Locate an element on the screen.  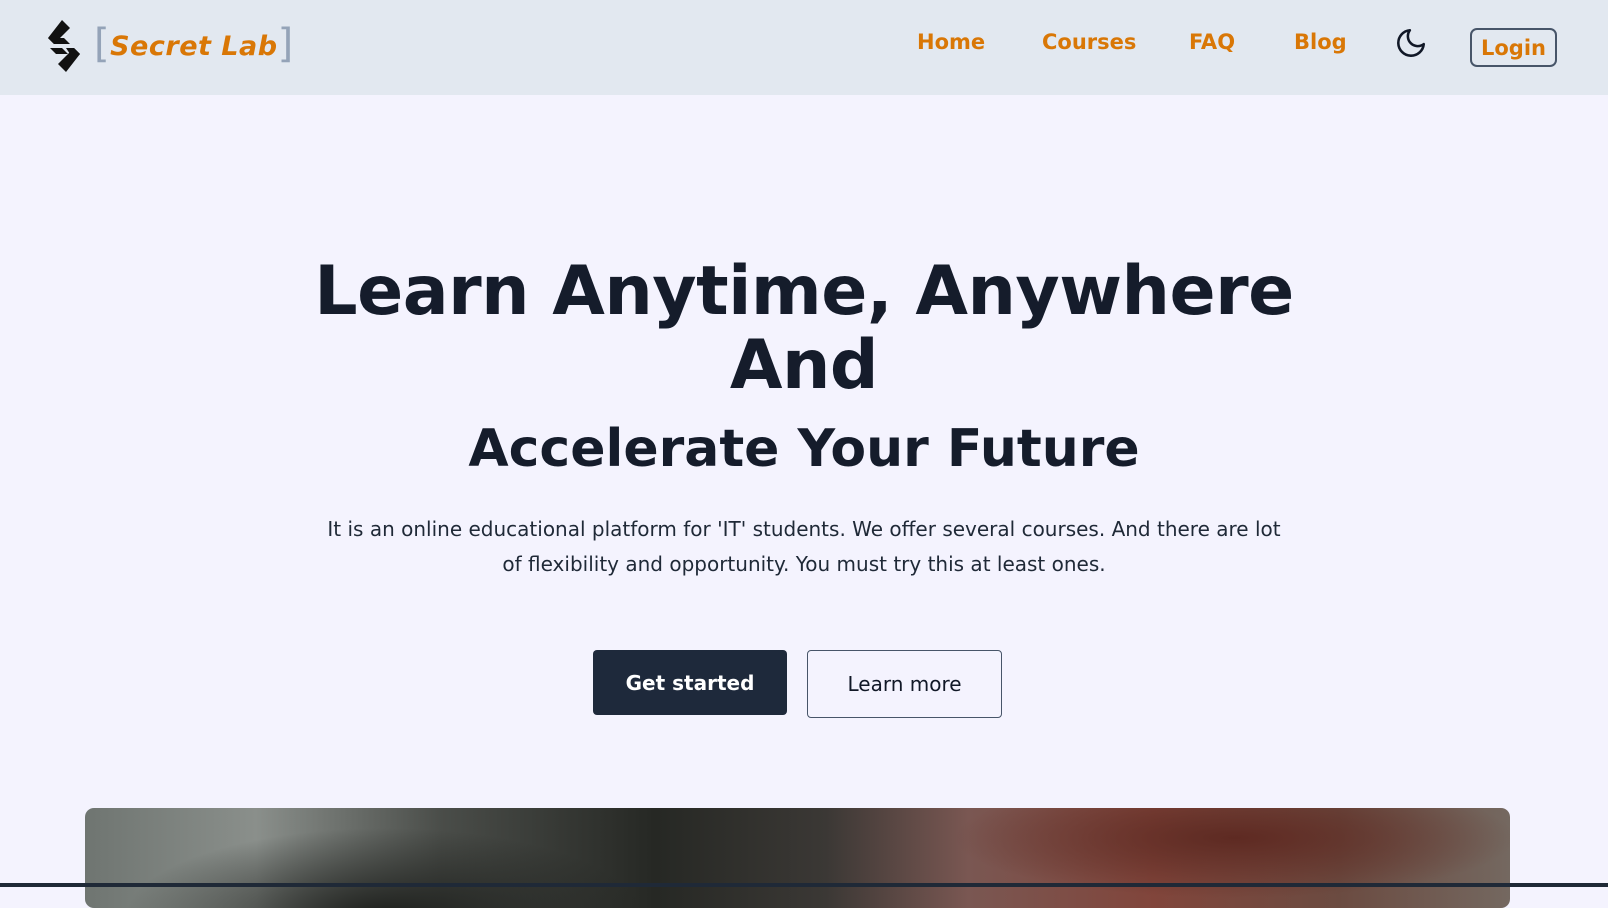
learn-more-button: Learn more is located at coordinates (904, 684).